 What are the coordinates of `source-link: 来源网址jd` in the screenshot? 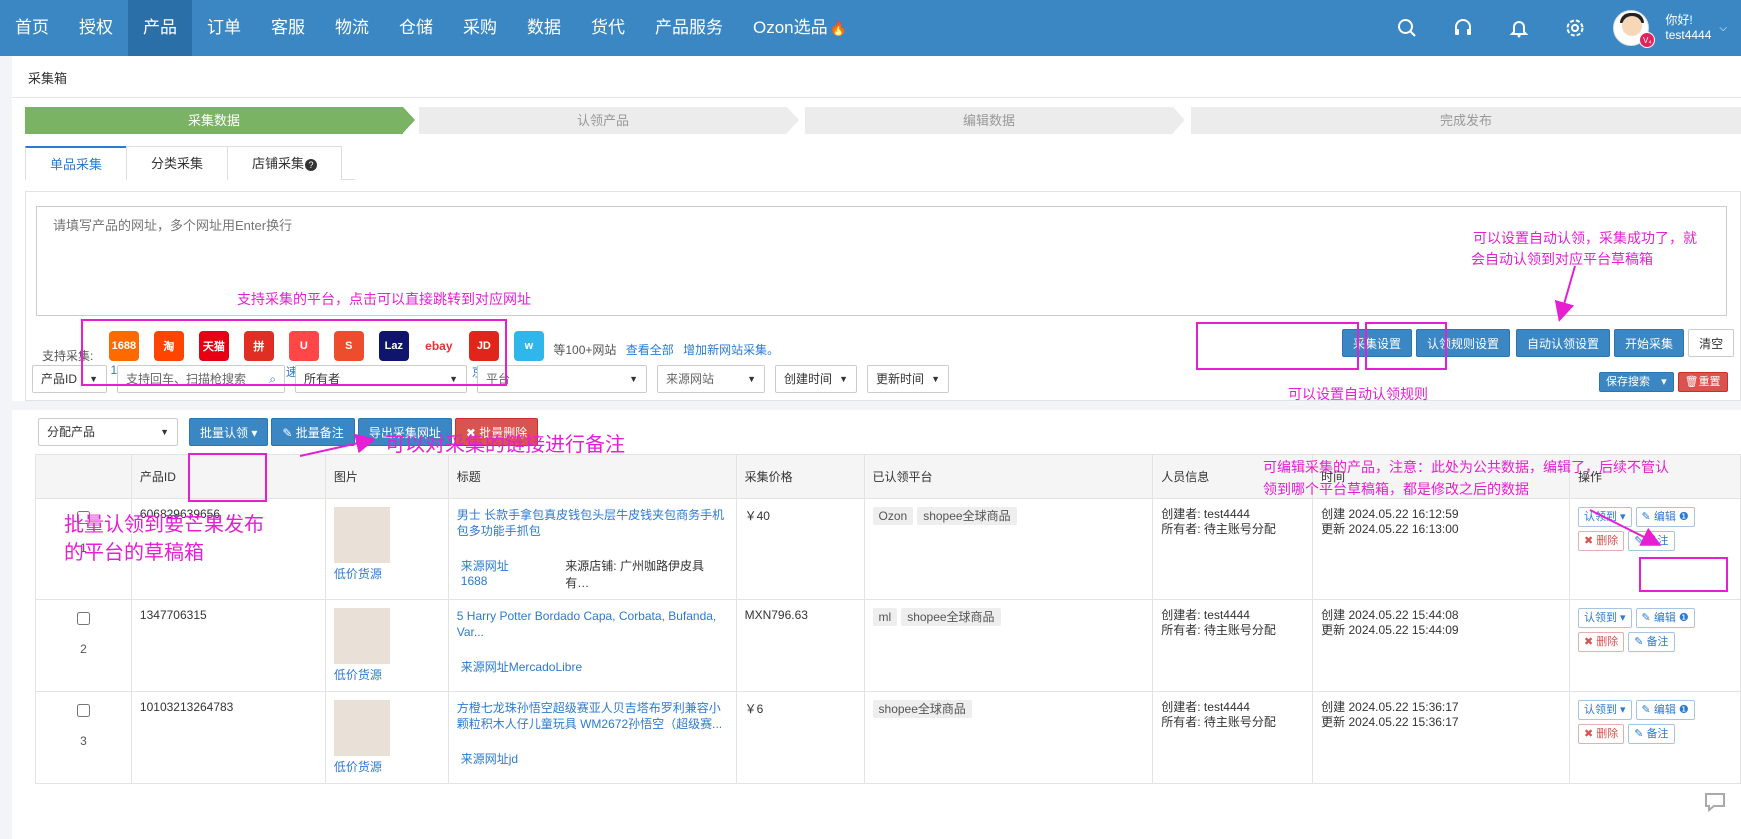 It's located at (487, 758).